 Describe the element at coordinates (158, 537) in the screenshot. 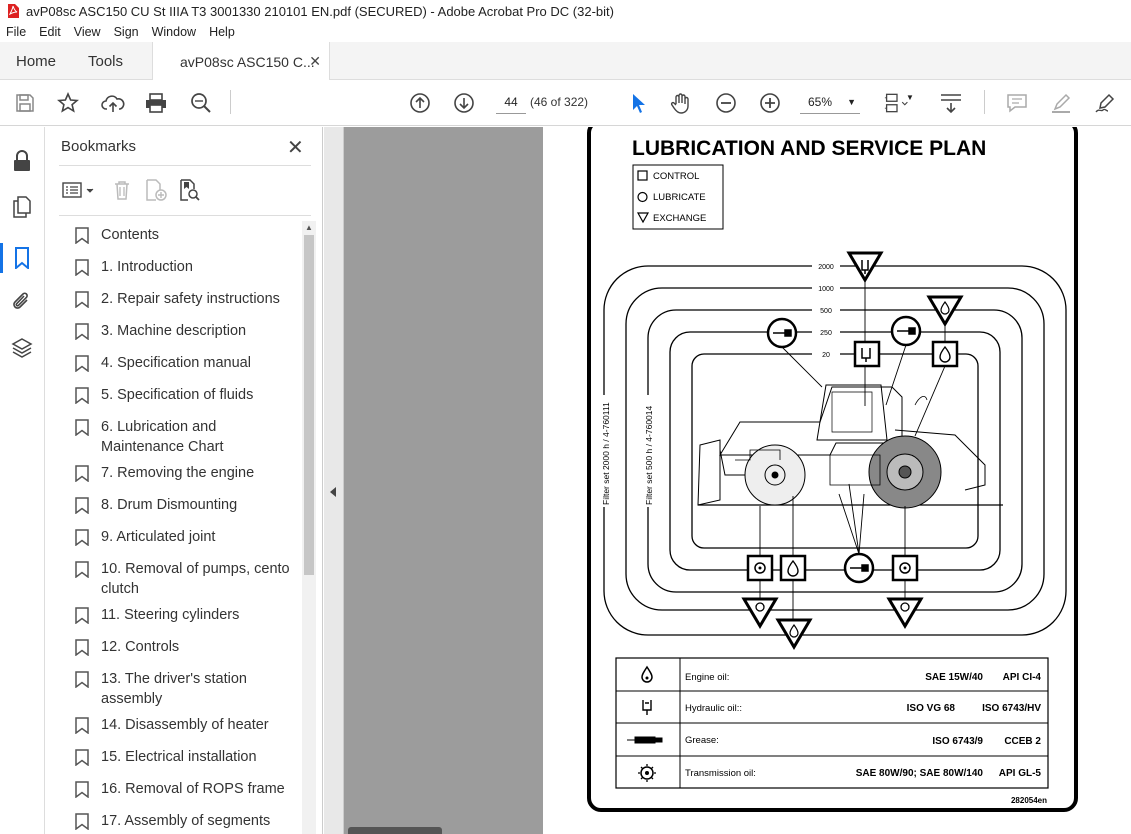

I see `bookmark-label: 9. Articulated joint` at that location.